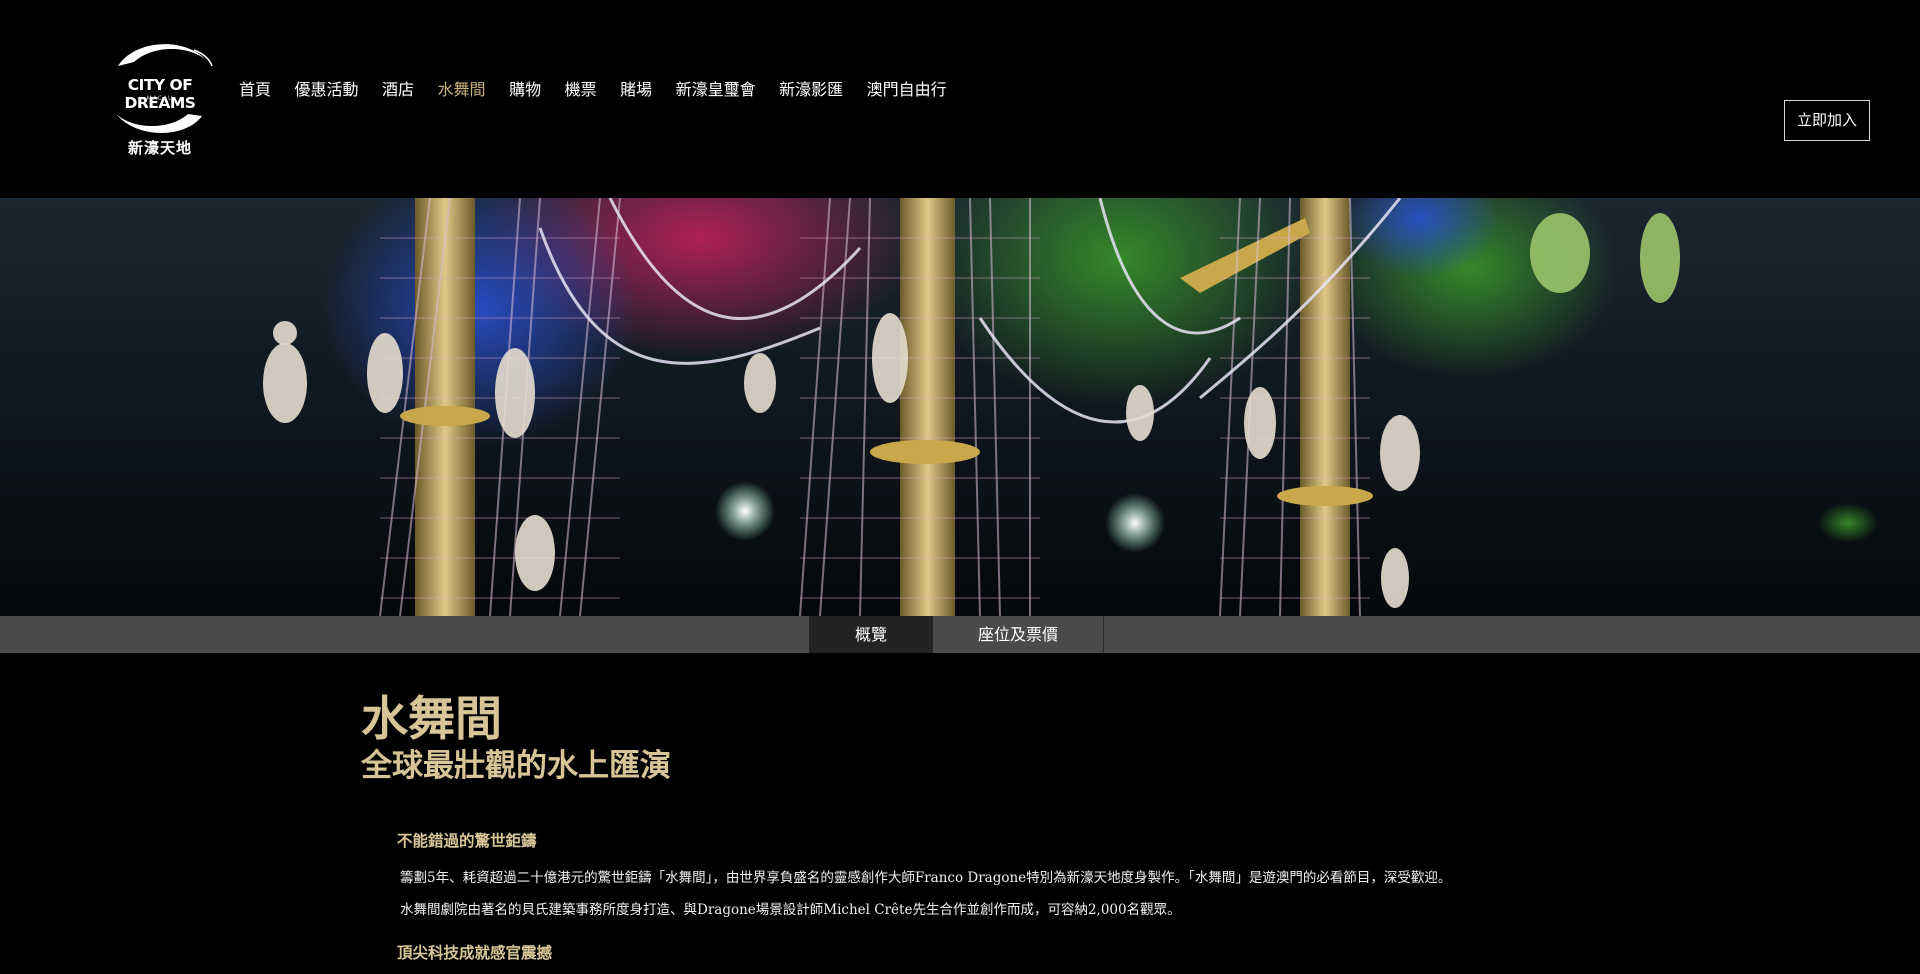  What do you see at coordinates (636, 88) in the screenshot?
I see `nav-item-casino: 賭場` at bounding box center [636, 88].